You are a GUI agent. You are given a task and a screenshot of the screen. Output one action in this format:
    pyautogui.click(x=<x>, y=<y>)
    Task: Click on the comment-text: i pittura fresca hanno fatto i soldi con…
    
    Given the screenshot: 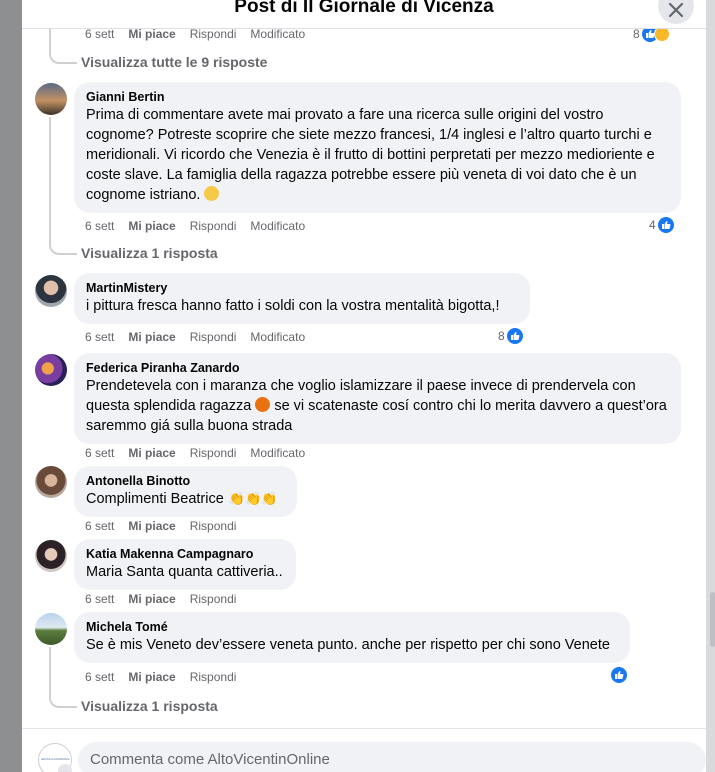 What is the action you would take?
    pyautogui.click(x=293, y=306)
    